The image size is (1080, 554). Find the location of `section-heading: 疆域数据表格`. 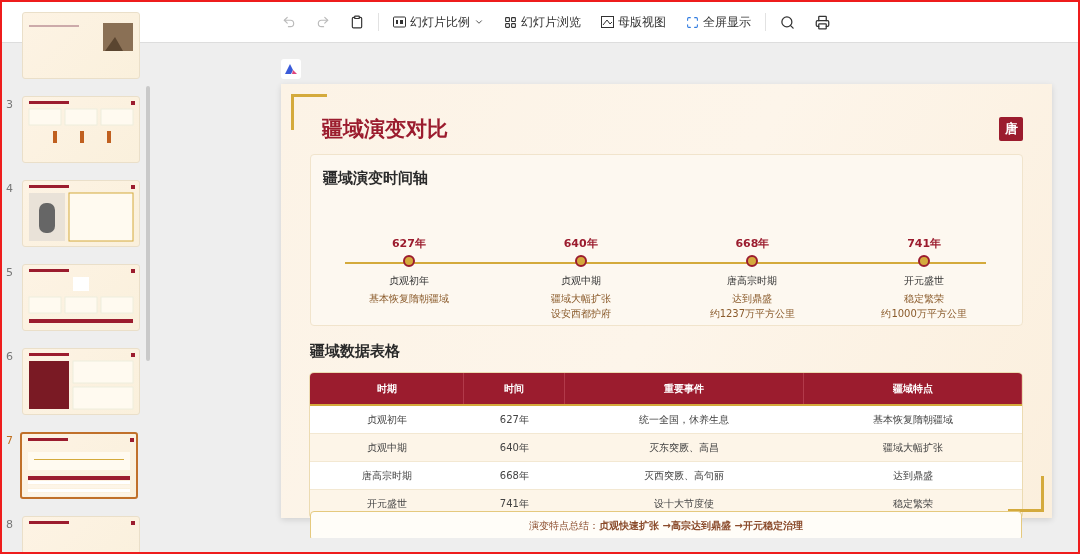

section-heading: 疆域数据表格 is located at coordinates (355, 351).